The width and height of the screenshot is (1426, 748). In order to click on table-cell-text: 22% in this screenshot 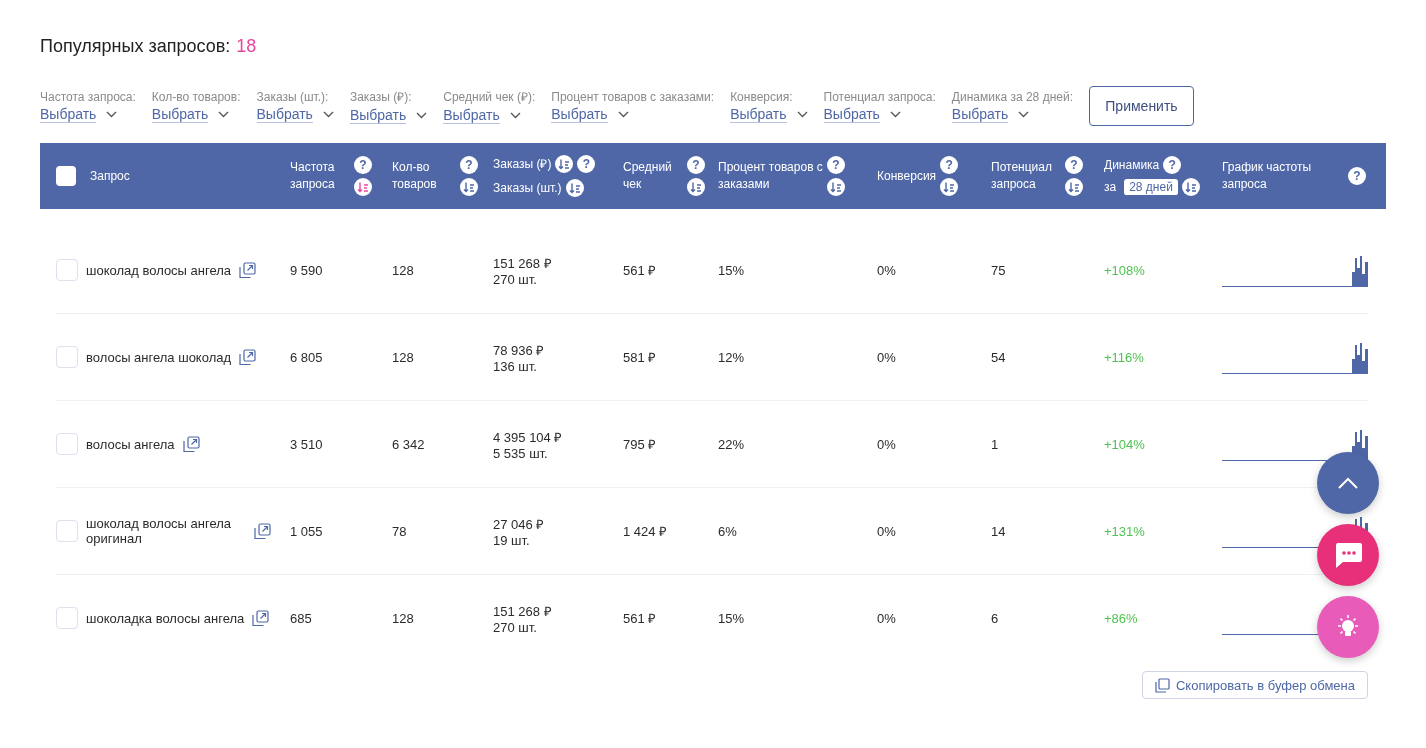, I will do `click(732, 444)`.